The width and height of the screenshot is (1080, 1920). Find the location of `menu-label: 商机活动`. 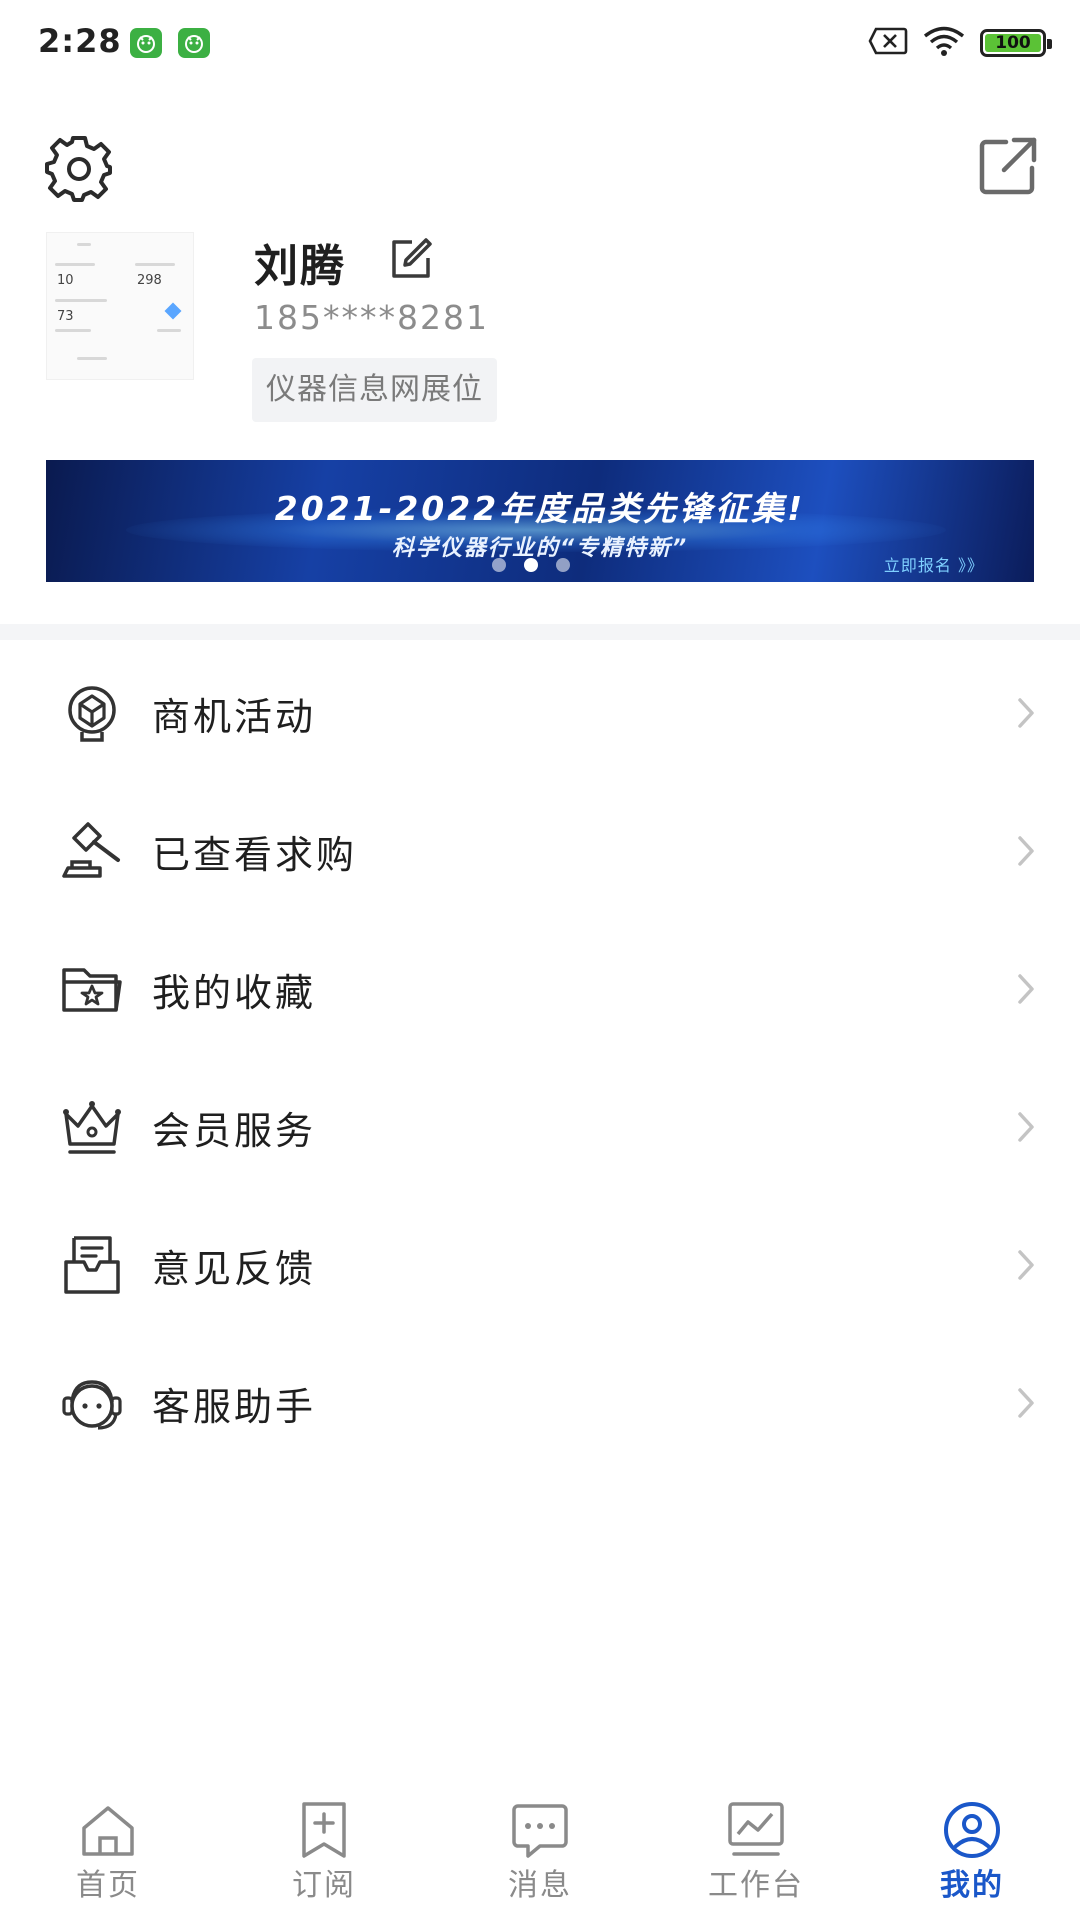

menu-label: 商机活动 is located at coordinates (234, 717).